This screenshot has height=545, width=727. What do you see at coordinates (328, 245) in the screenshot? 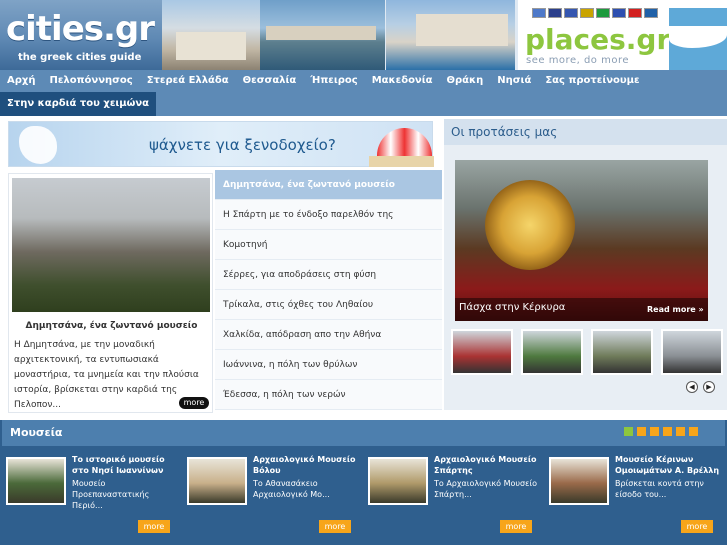
I see `article-link: Κομοτηνή` at bounding box center [328, 245].